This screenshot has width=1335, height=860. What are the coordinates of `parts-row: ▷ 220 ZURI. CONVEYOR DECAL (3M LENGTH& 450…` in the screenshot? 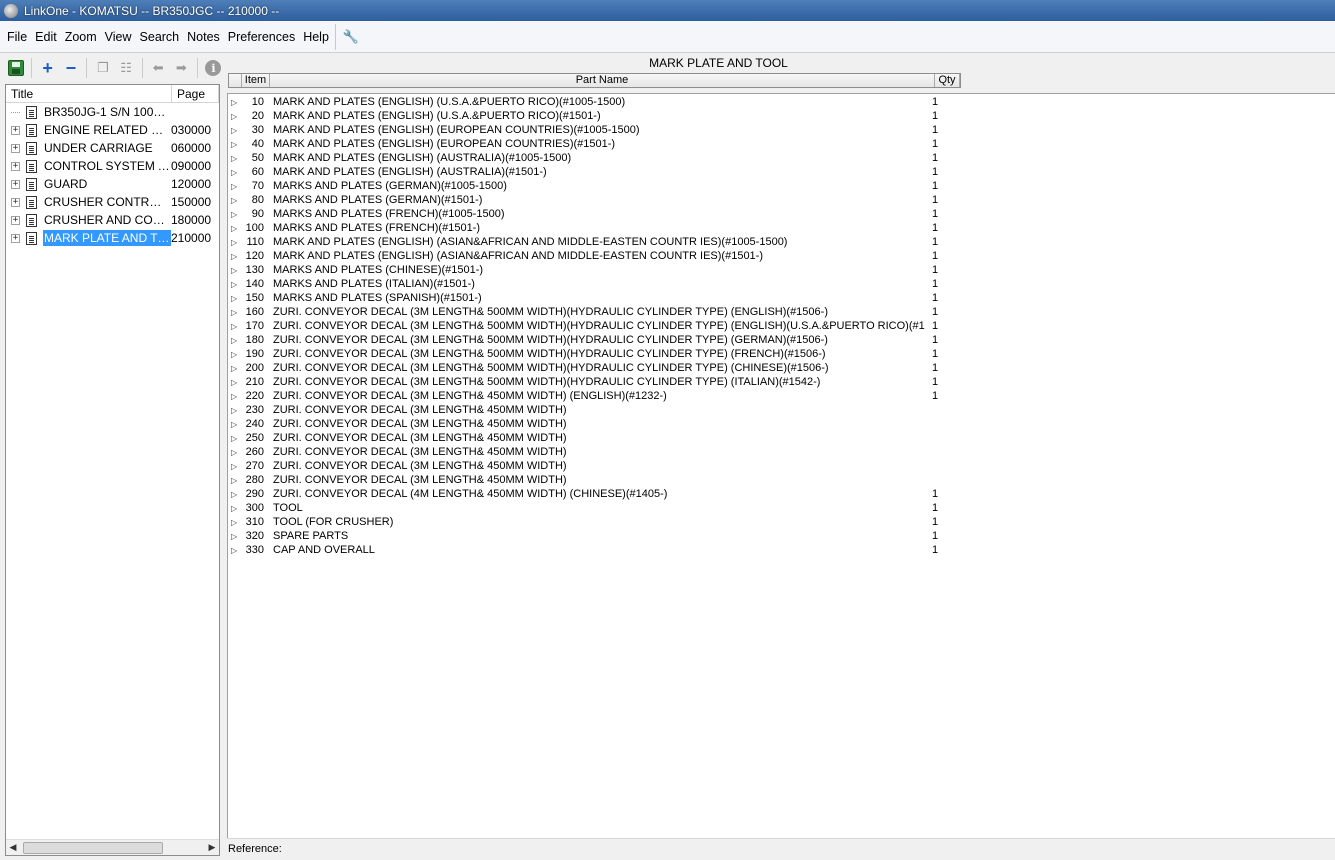 It's located at (781, 396).